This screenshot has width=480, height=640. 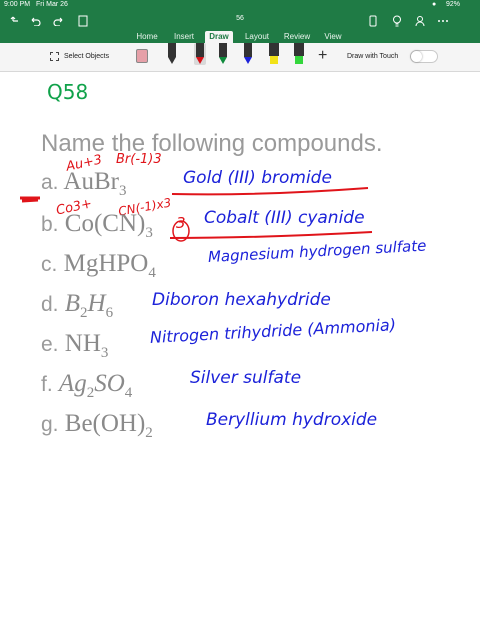 I want to click on tab-layout: Layout, so click(x=257, y=37).